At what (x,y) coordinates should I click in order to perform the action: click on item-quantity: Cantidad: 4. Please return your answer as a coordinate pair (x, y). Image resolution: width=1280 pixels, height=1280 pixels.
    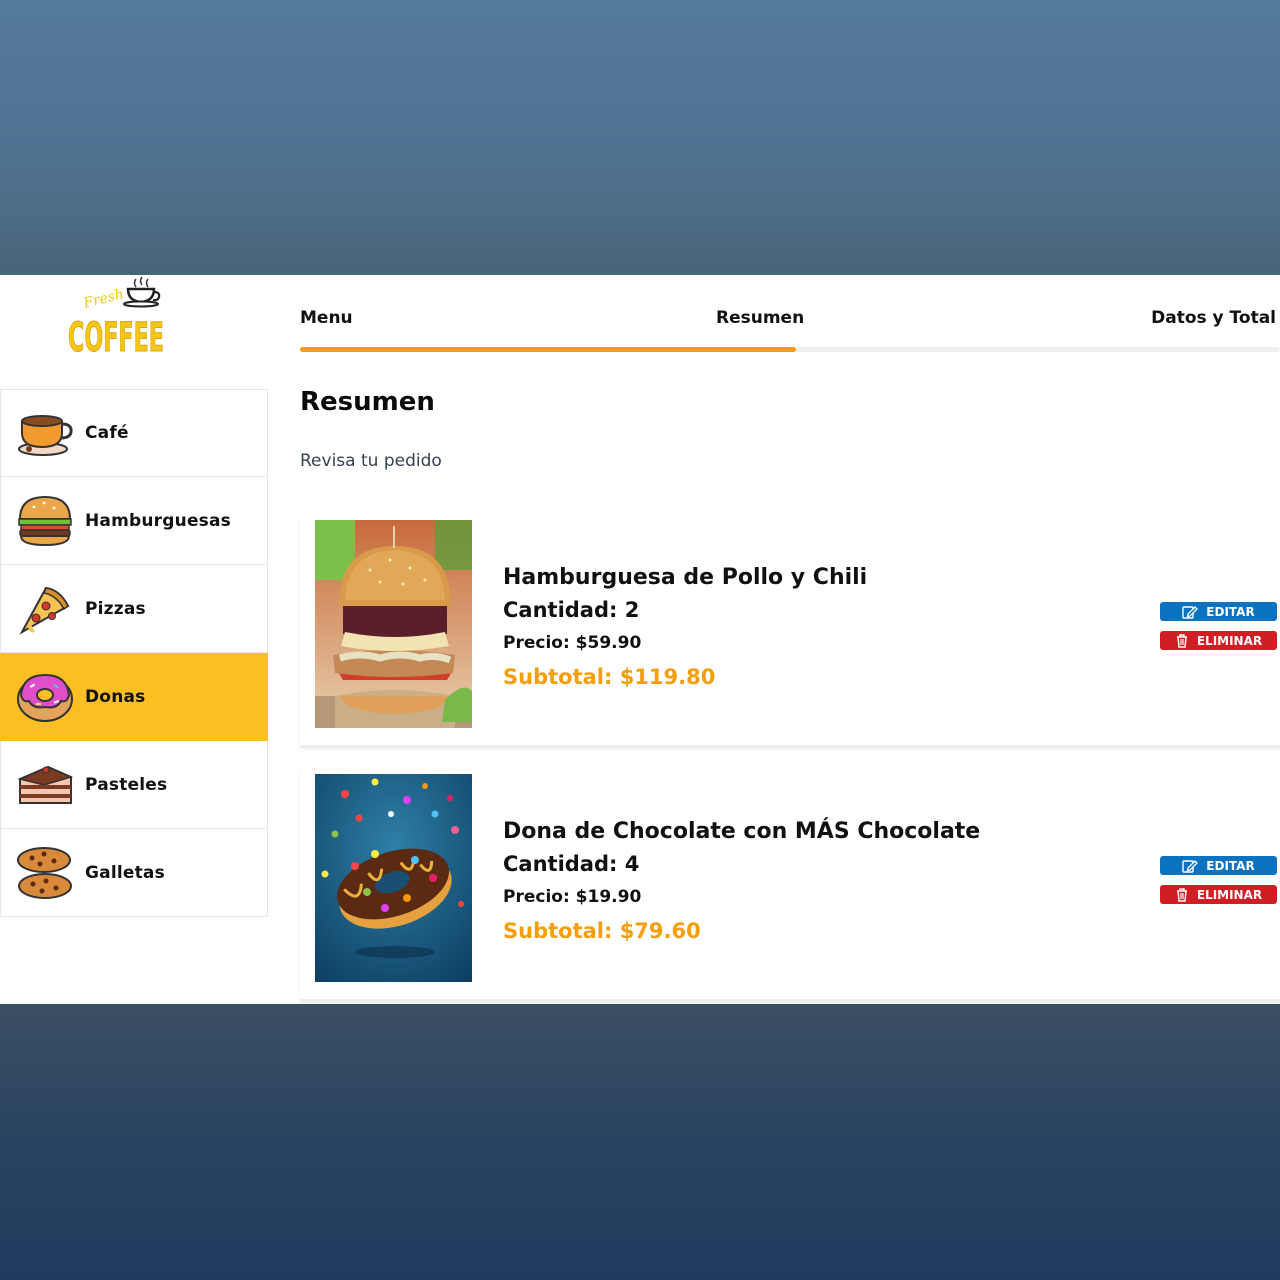
    Looking at the image, I should click on (571, 864).